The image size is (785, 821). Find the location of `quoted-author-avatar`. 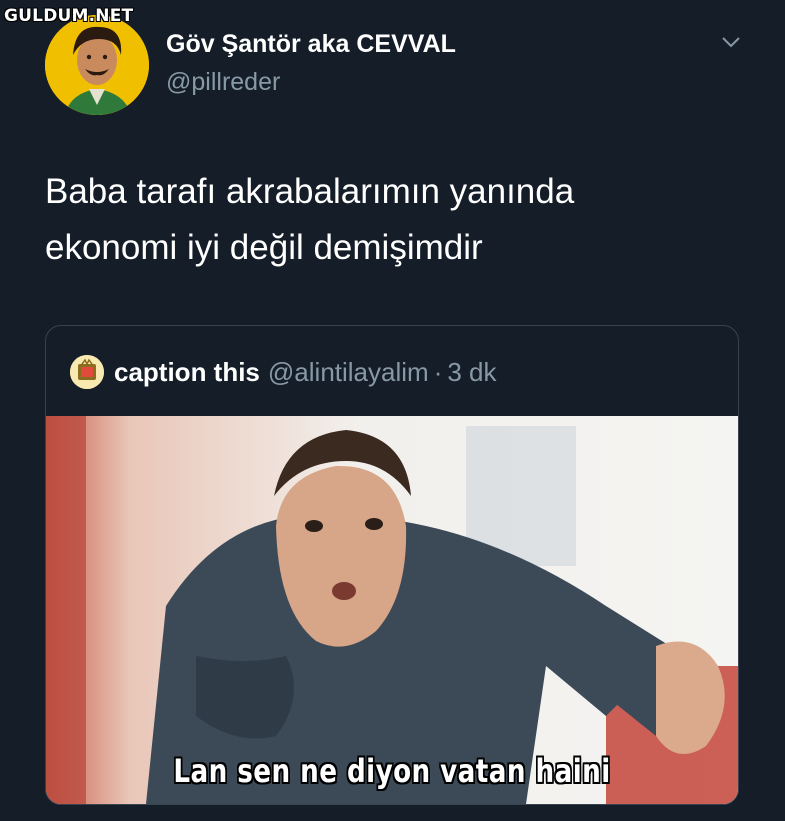

quoted-author-avatar is located at coordinates (87, 372).